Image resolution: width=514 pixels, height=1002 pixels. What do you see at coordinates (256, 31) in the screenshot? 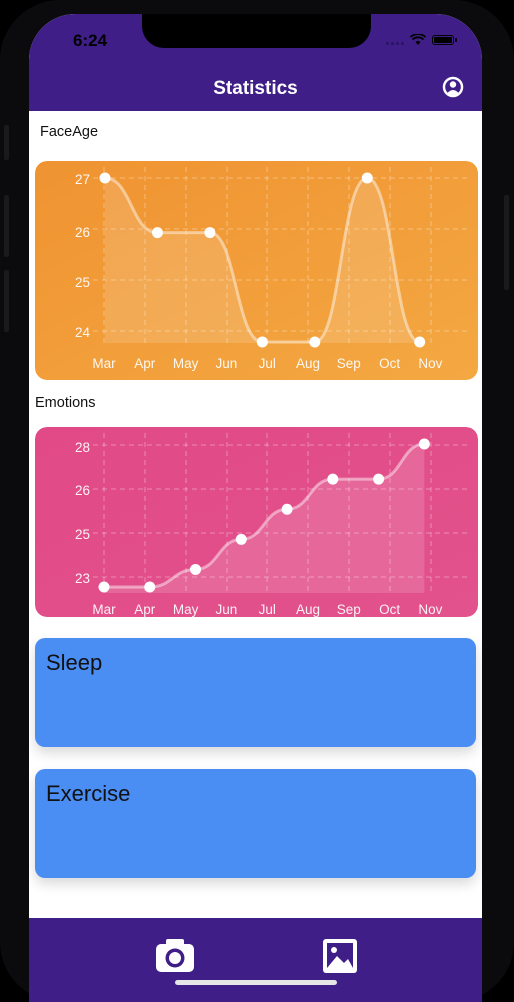
I see `notch` at bounding box center [256, 31].